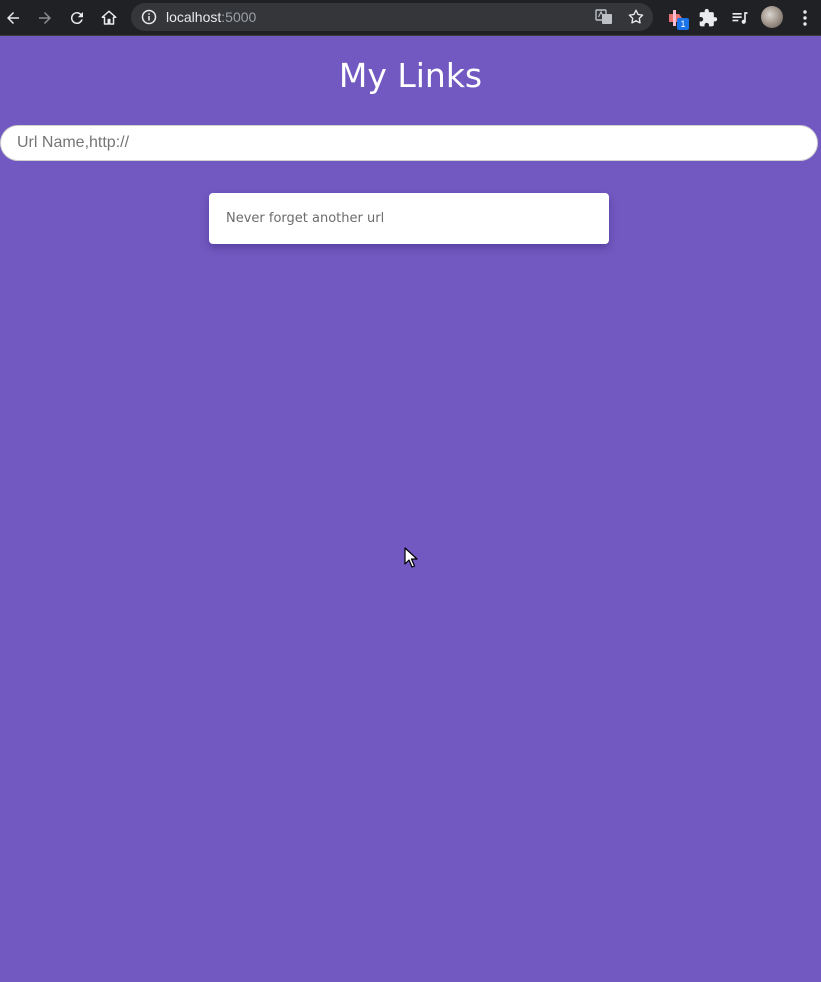 The image size is (821, 982). What do you see at coordinates (410, 75) in the screenshot?
I see `page-title: My Links` at bounding box center [410, 75].